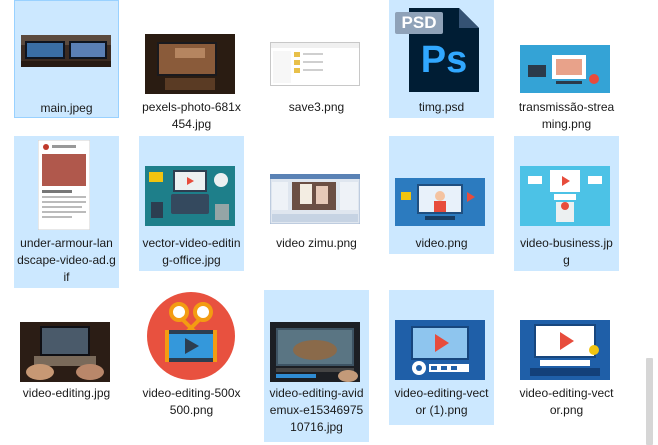  I want to click on svg-text: Ps, so click(444, 60).